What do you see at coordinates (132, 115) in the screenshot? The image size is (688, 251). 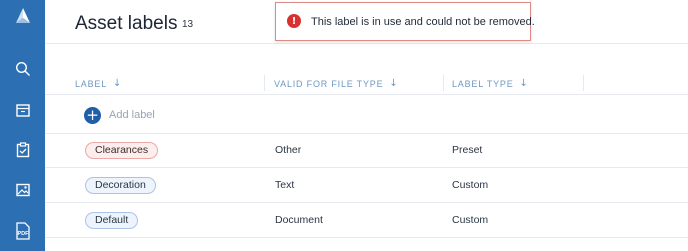 I see `add-label-text: Add label` at bounding box center [132, 115].